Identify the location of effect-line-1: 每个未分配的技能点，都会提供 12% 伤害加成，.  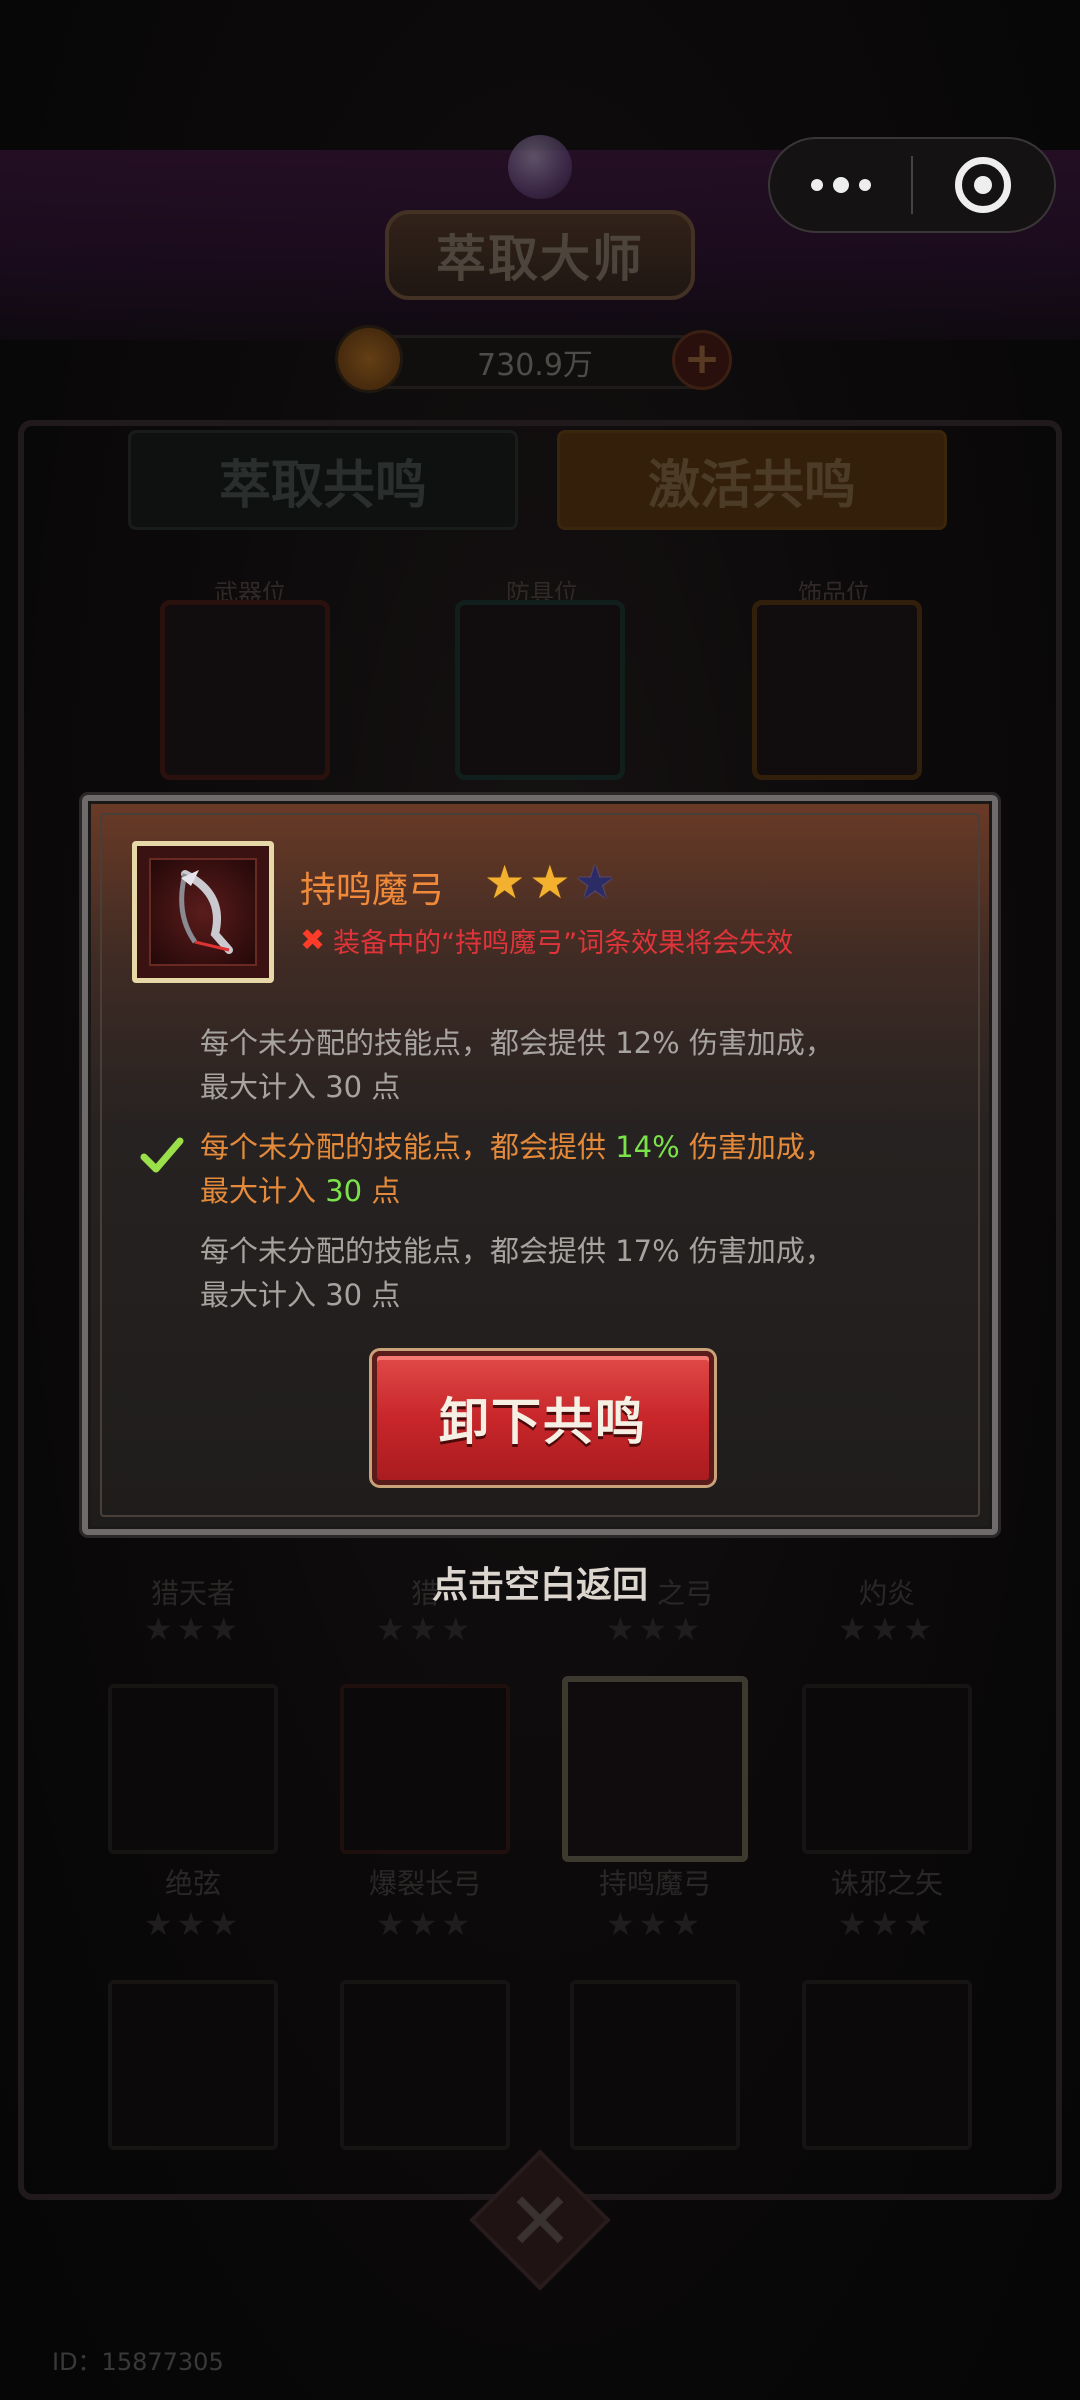
(517, 1043).